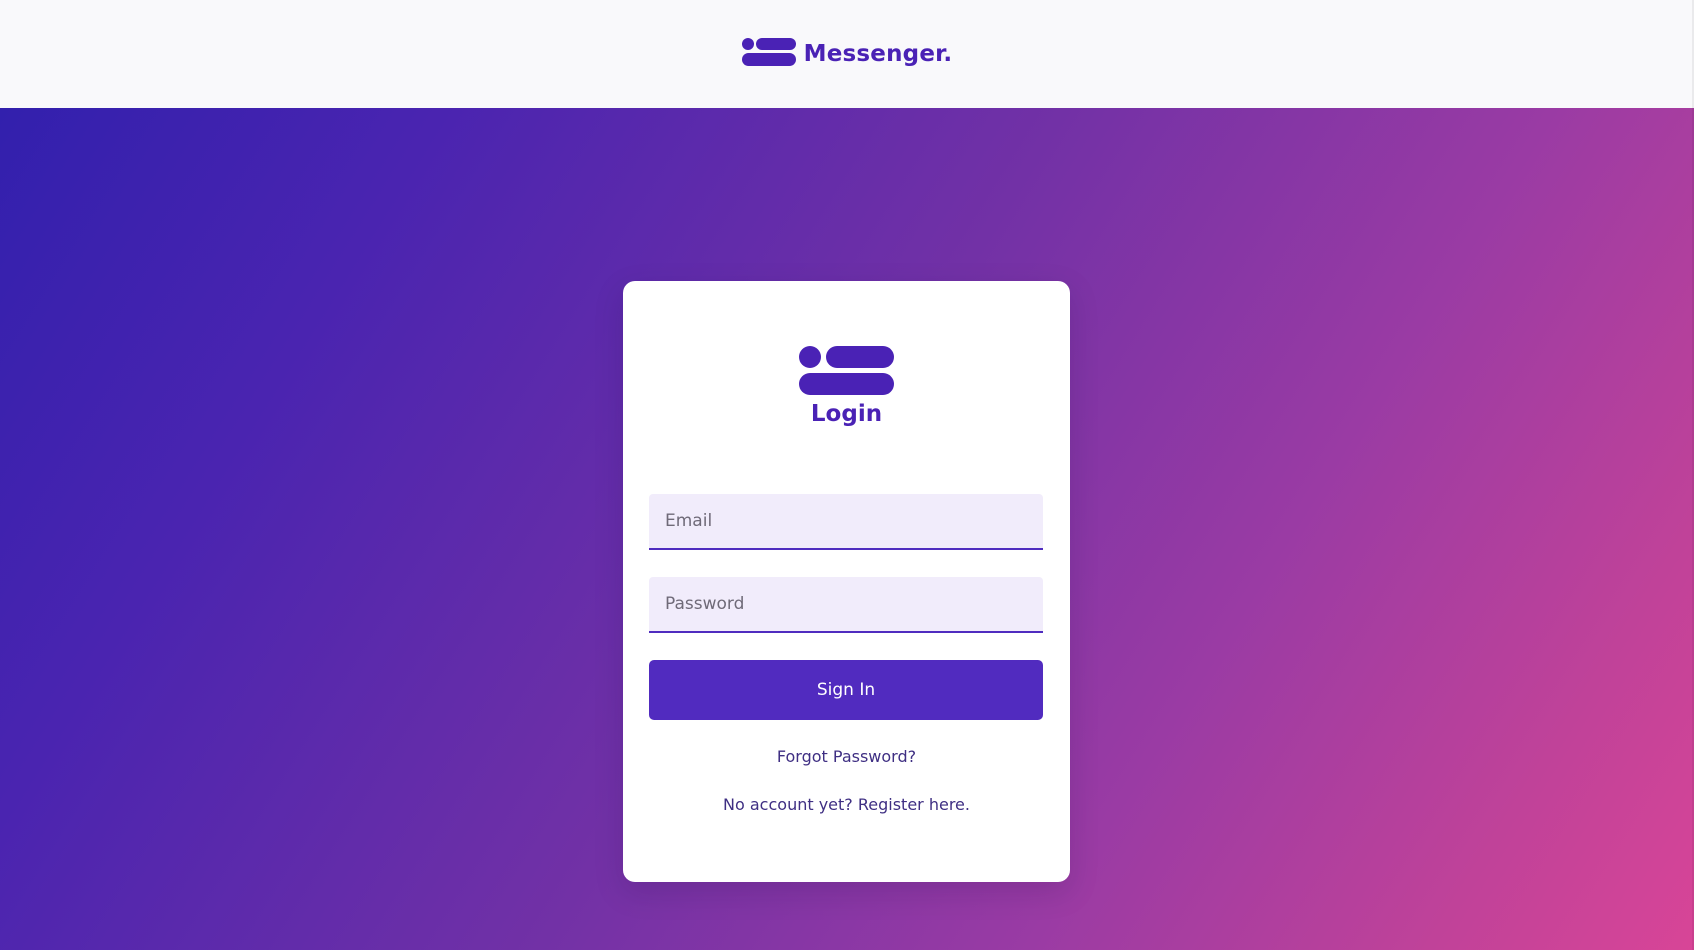 The height and width of the screenshot is (950, 1694). I want to click on forgot-password-link: Forgot Password?, so click(846, 756).